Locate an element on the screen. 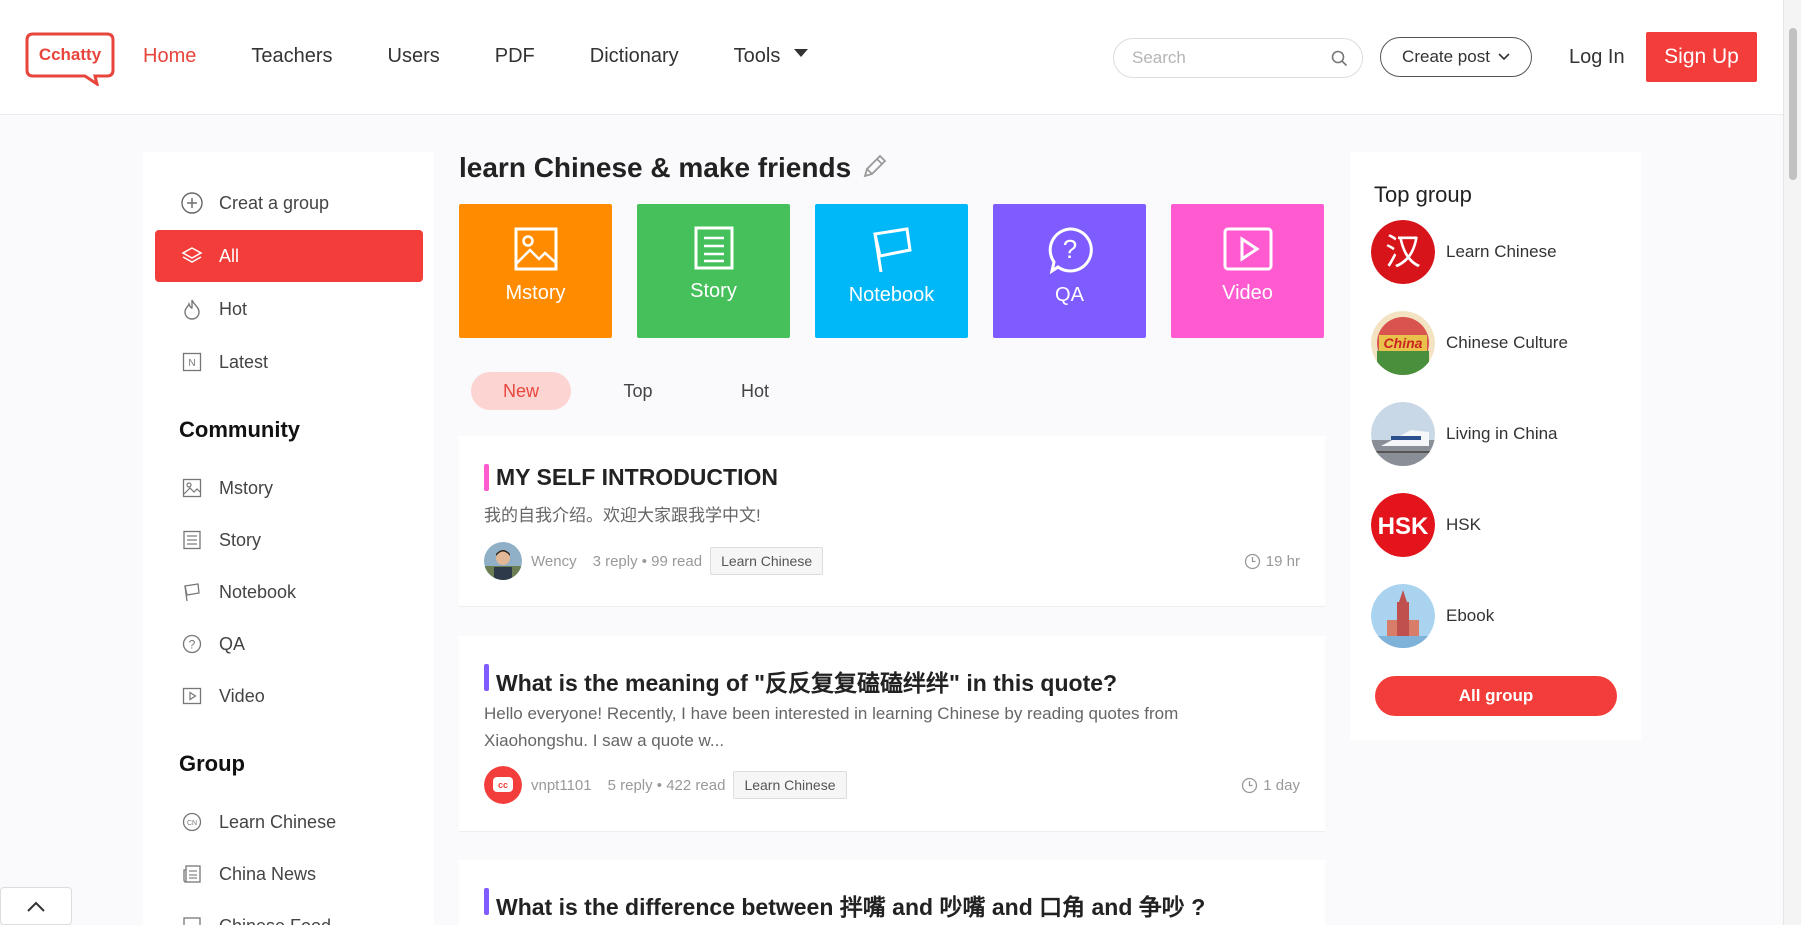 The image size is (1801, 925). sidebar-item-label: QA is located at coordinates (232, 643).